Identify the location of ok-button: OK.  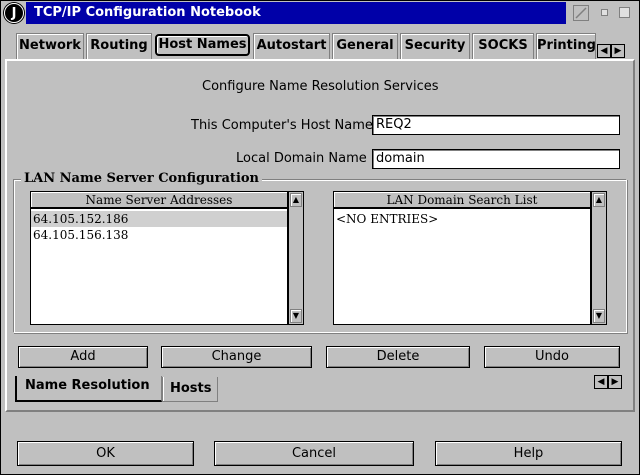
(105, 453).